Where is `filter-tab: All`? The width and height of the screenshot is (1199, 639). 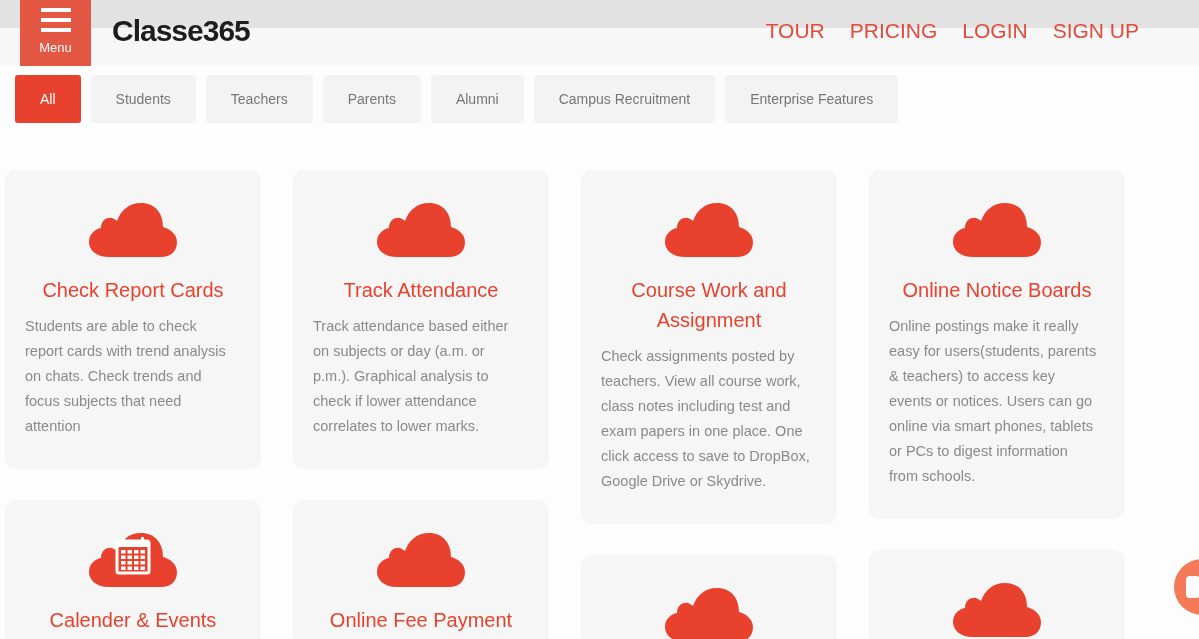
filter-tab: All is located at coordinates (48, 99).